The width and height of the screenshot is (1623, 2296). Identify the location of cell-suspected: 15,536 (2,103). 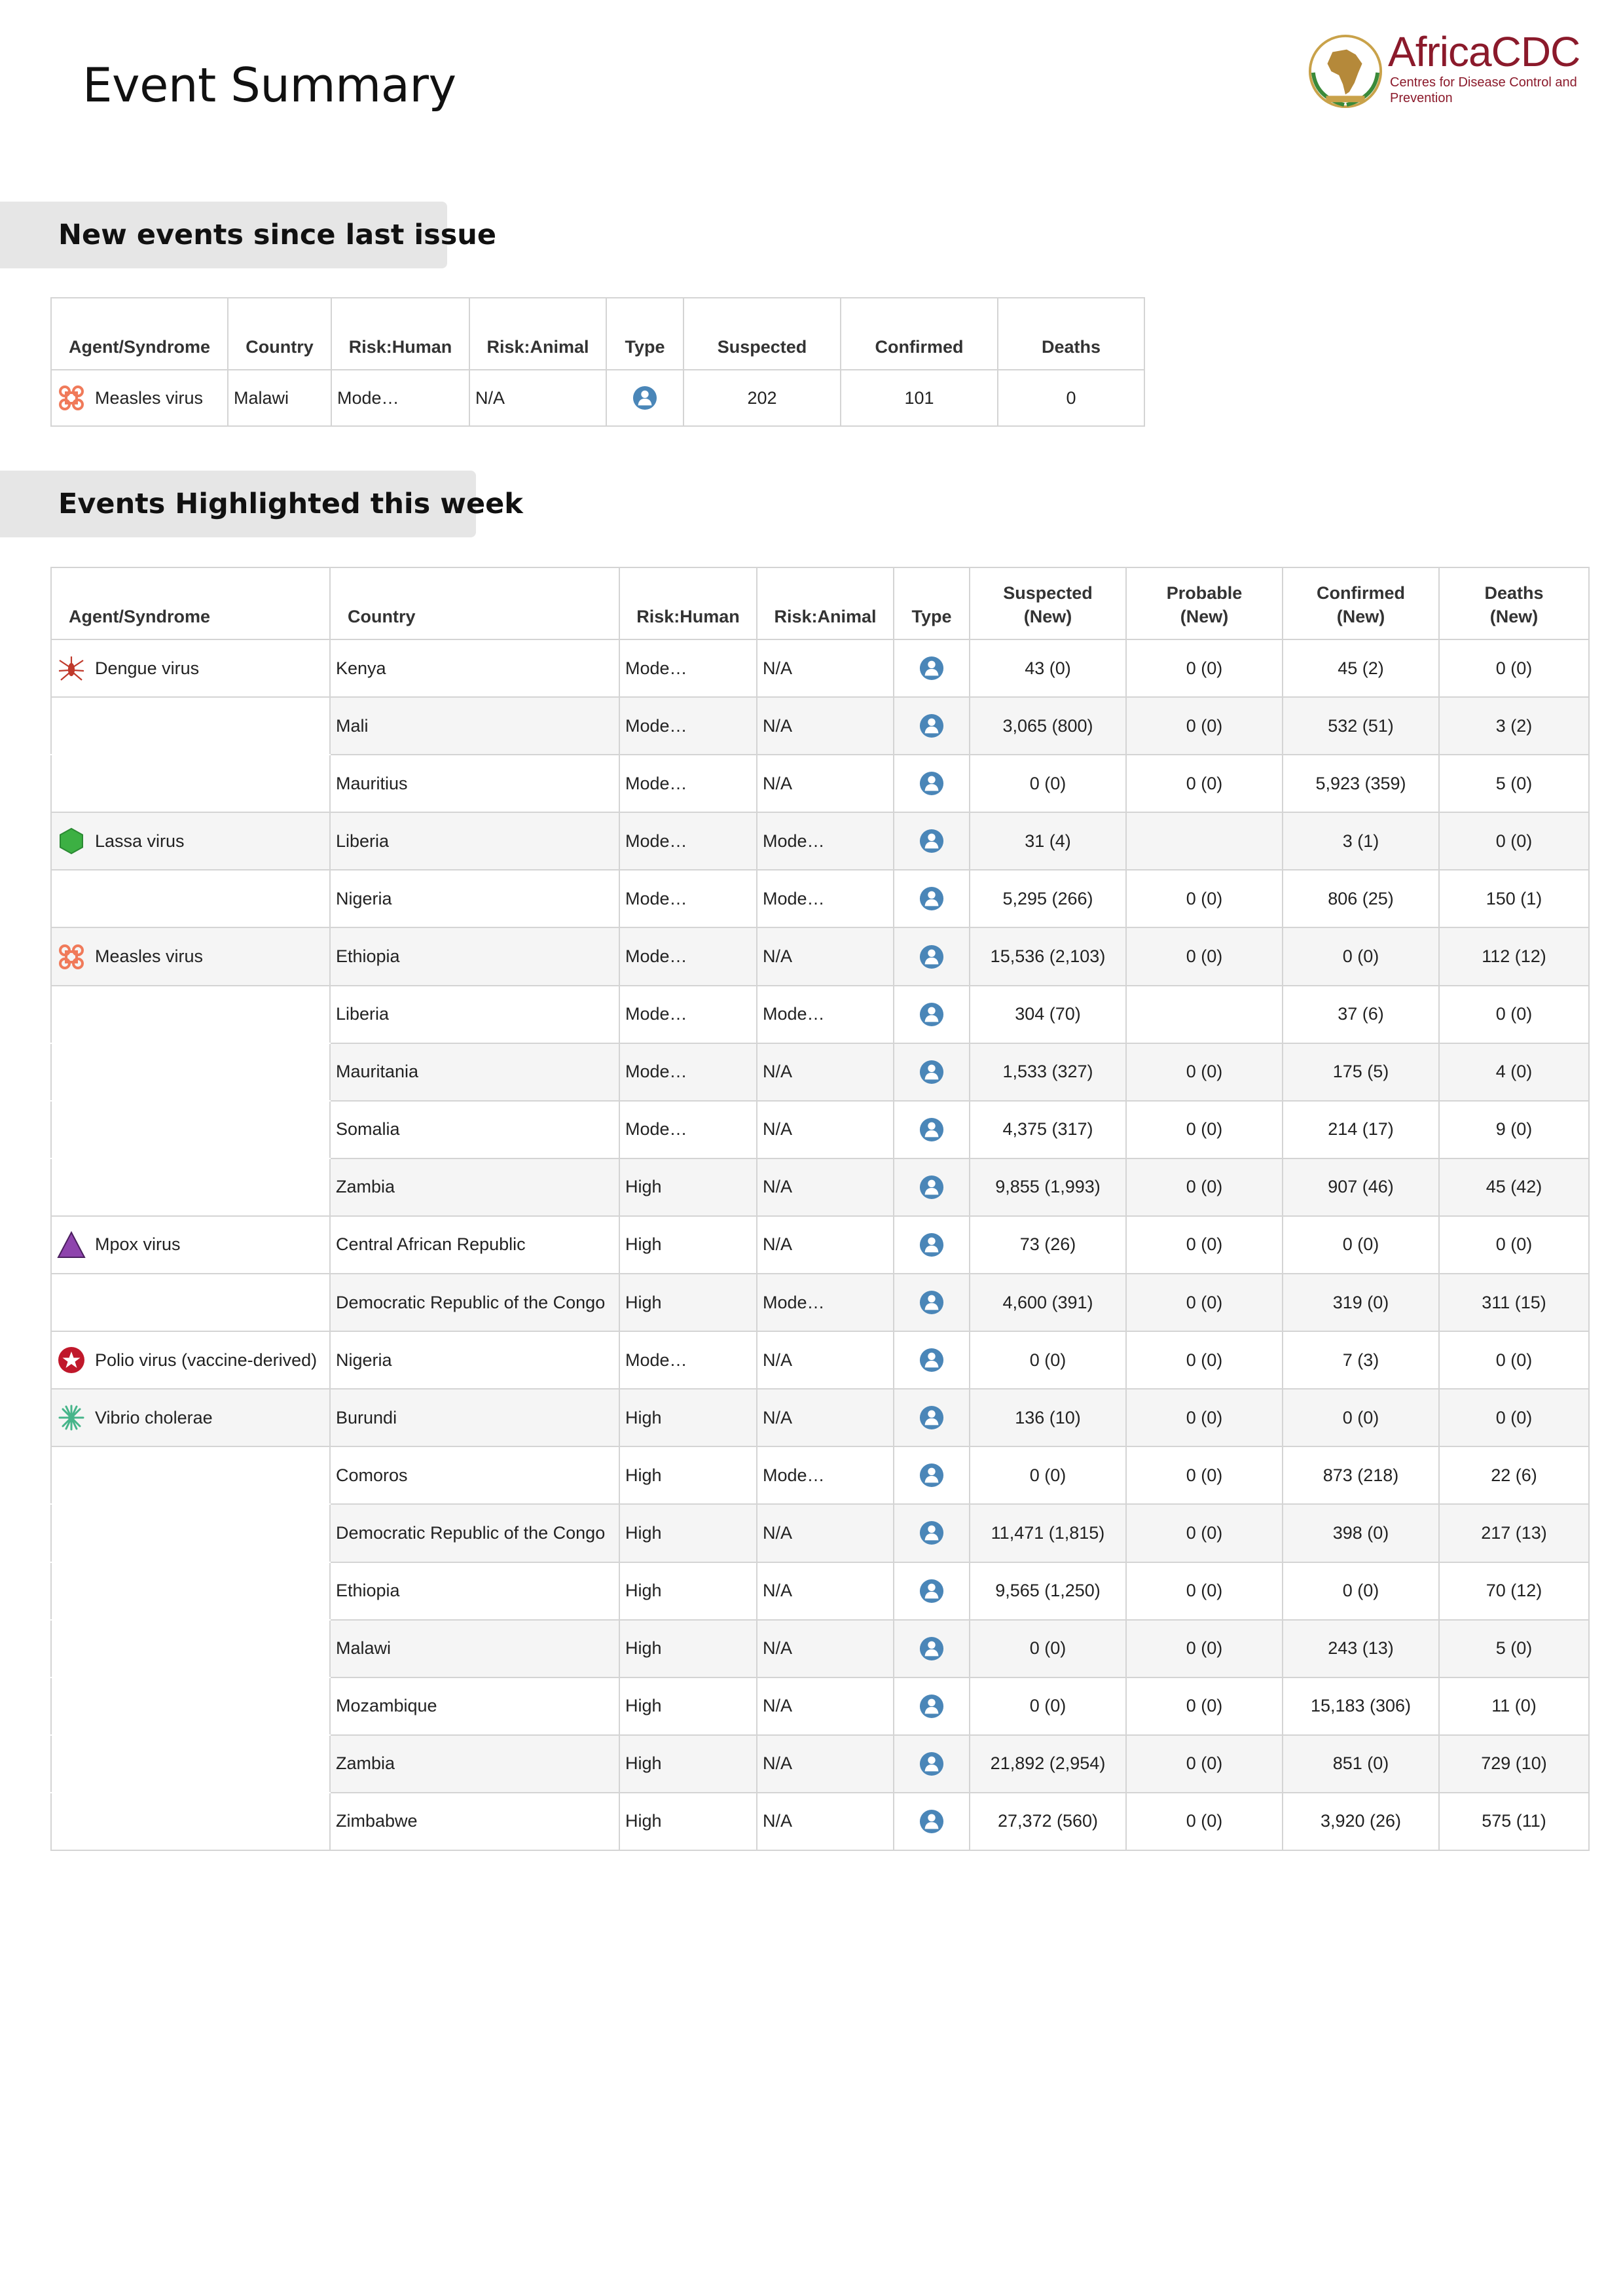
(1048, 956).